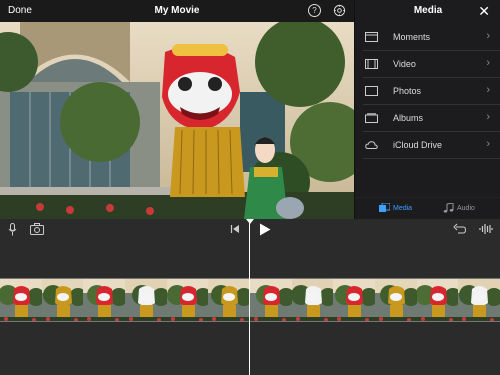 This screenshot has height=375, width=500. I want to click on media-item-icloud-drive: iCloud Drive ›, so click(431, 145).